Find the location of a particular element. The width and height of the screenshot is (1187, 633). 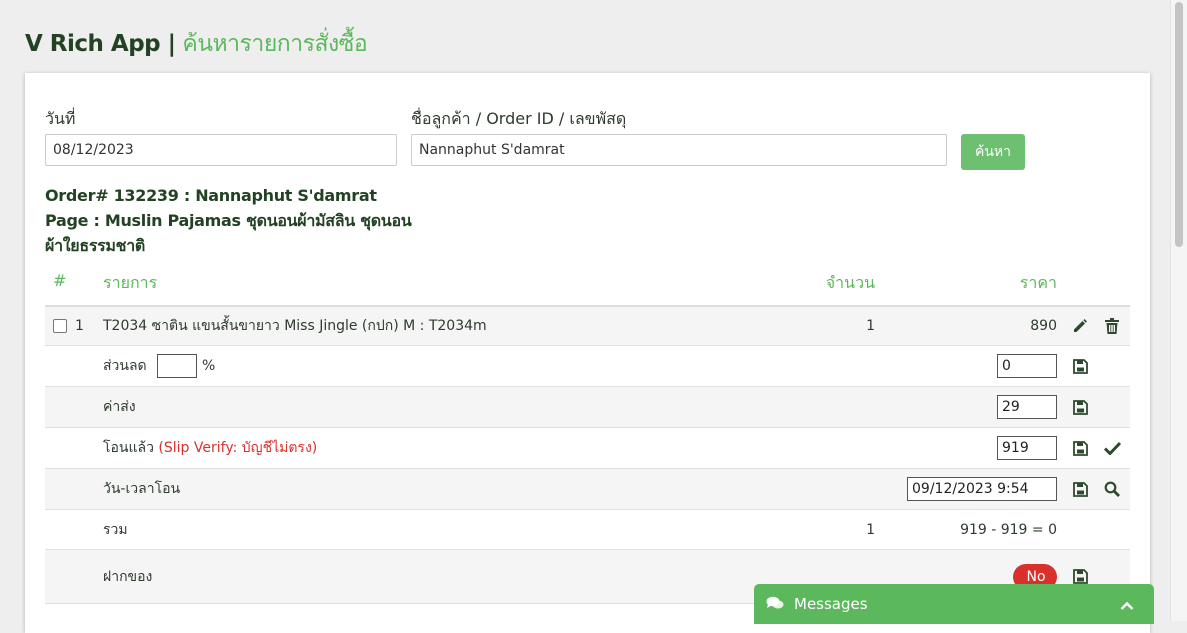

total-label: รวม is located at coordinates (115, 529).